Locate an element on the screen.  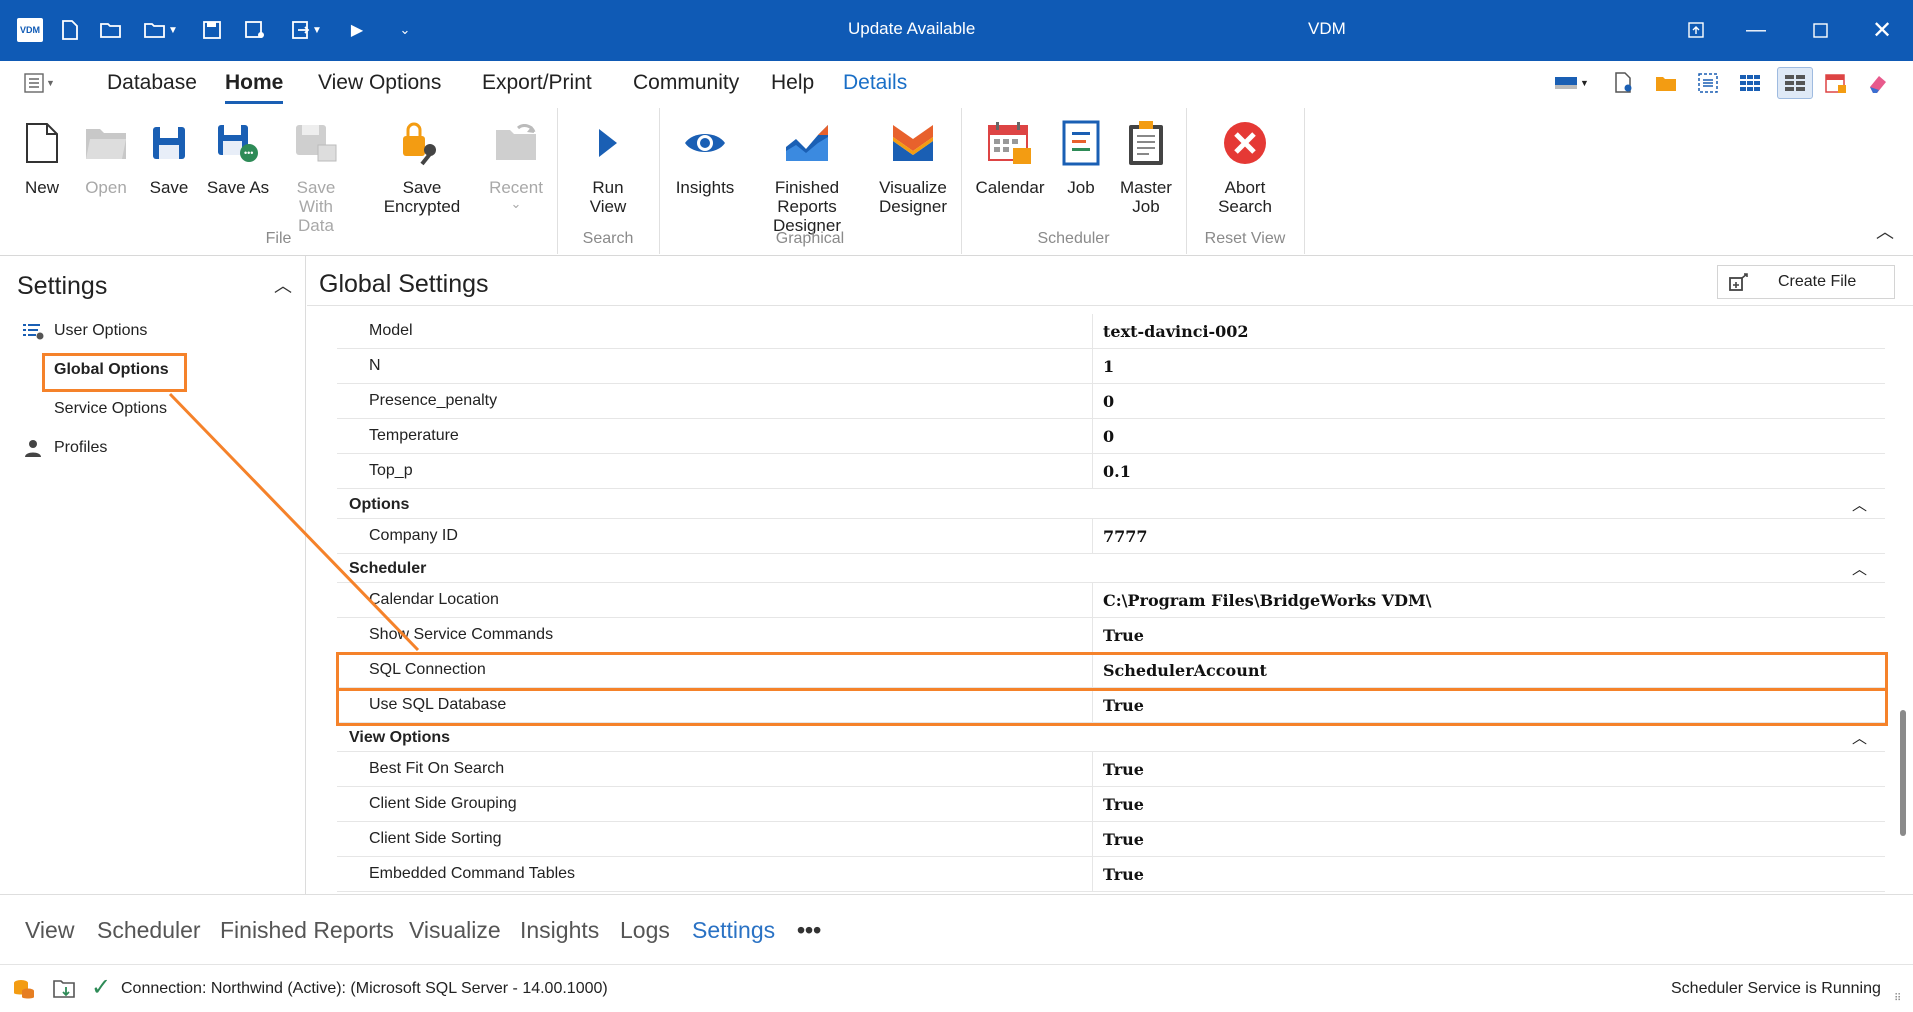
save-button: Save is located at coordinates (169, 157).